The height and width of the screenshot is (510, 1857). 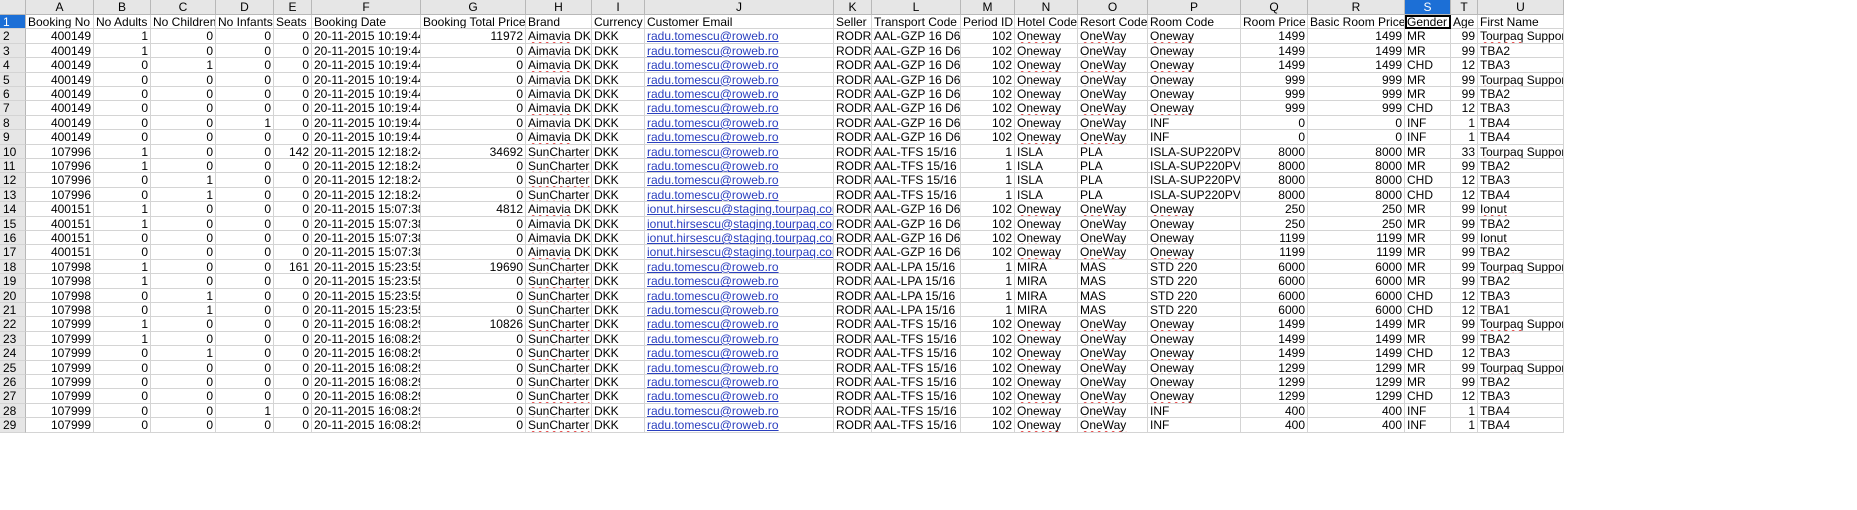 What do you see at coordinates (739, 252) in the screenshot?
I see `table-cell: ionut.hirsescu@staging.tourpaq.com` at bounding box center [739, 252].